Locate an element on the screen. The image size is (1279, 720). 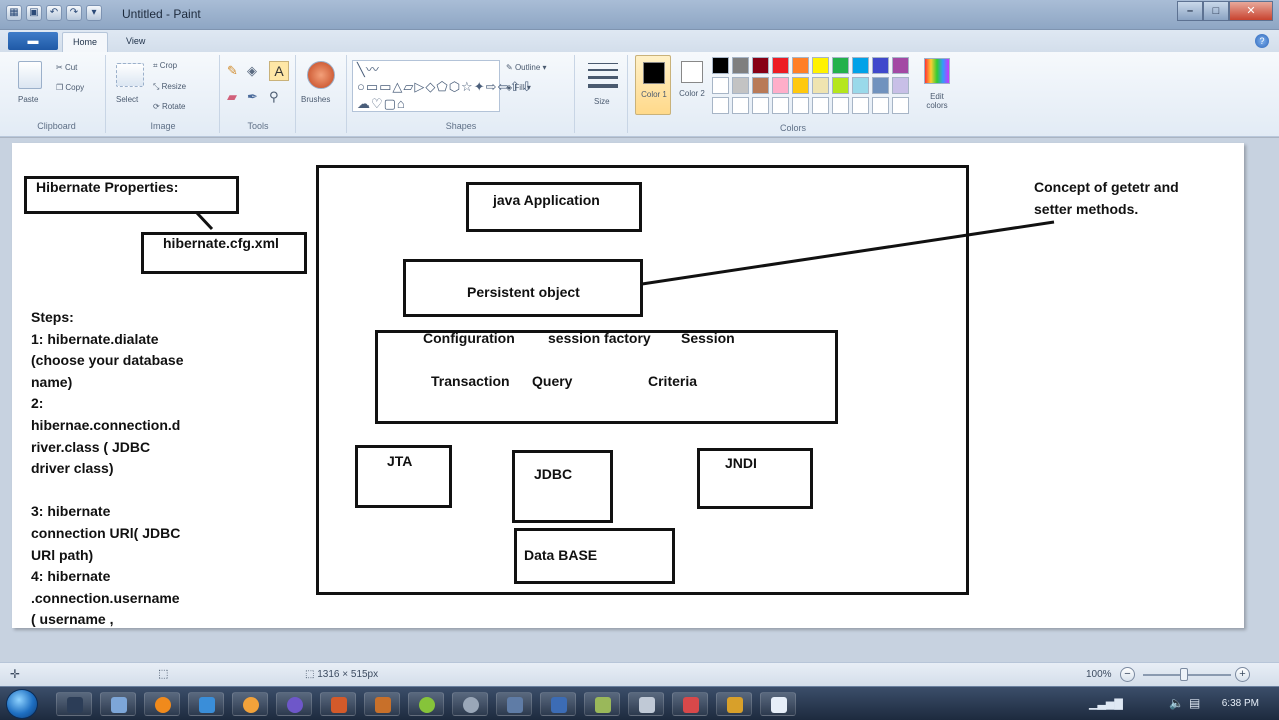
zoom-in-button: + is located at coordinates (1242, 674).